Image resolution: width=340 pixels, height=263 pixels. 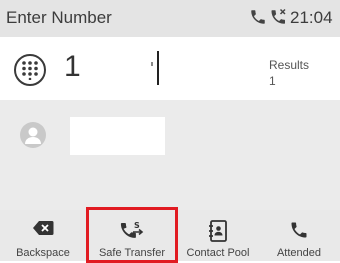 What do you see at coordinates (137, 225) in the screenshot?
I see `svg-text: S` at bounding box center [137, 225].